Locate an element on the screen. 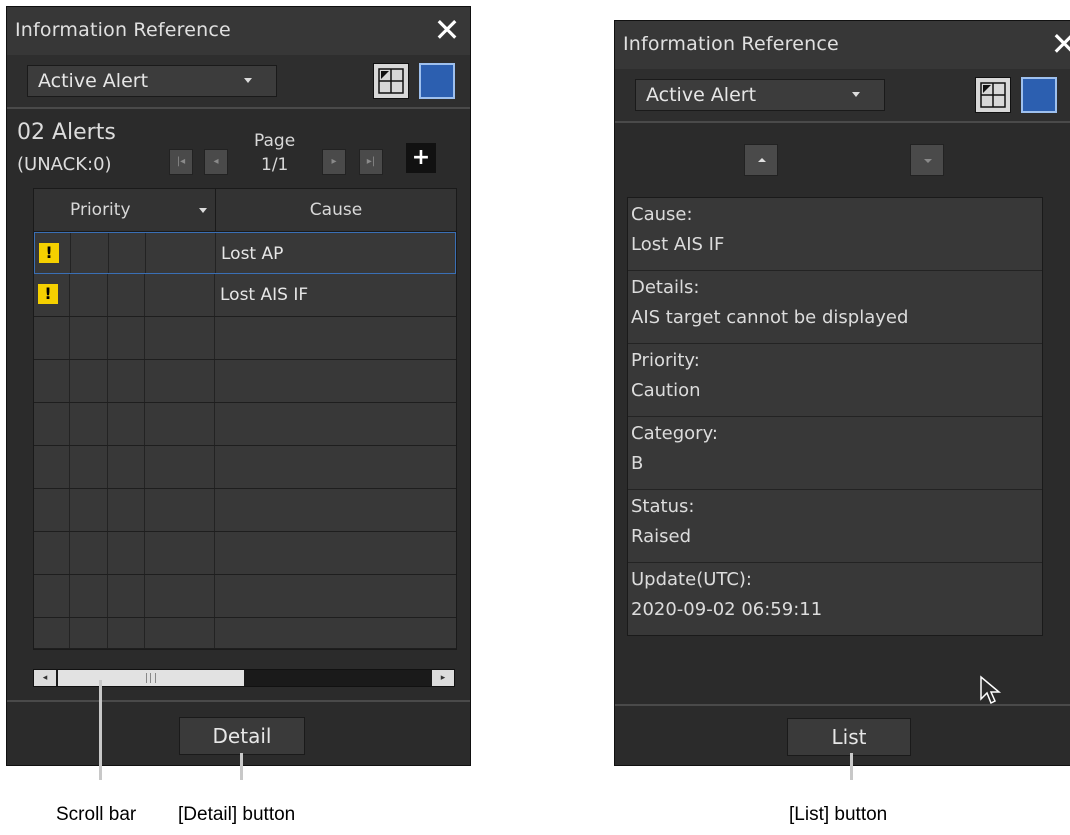 This screenshot has height=835, width=1070. page-number: 1/1 is located at coordinates (275, 165).